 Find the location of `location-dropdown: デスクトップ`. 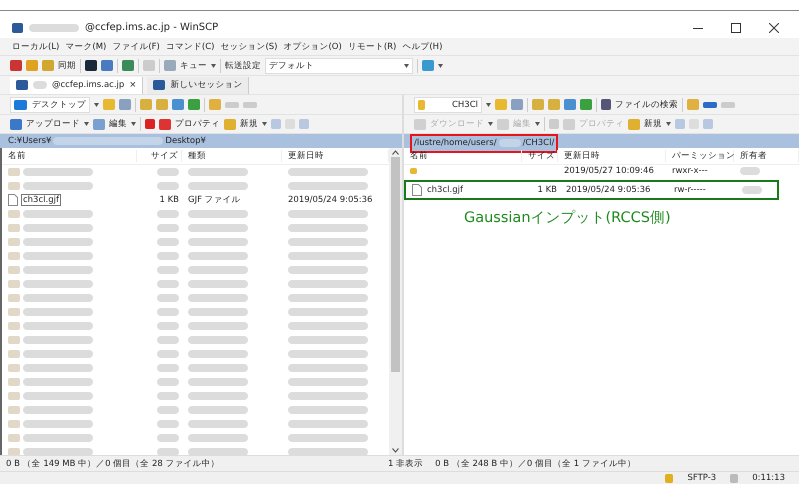

location-dropdown: デスクトップ is located at coordinates (50, 104).